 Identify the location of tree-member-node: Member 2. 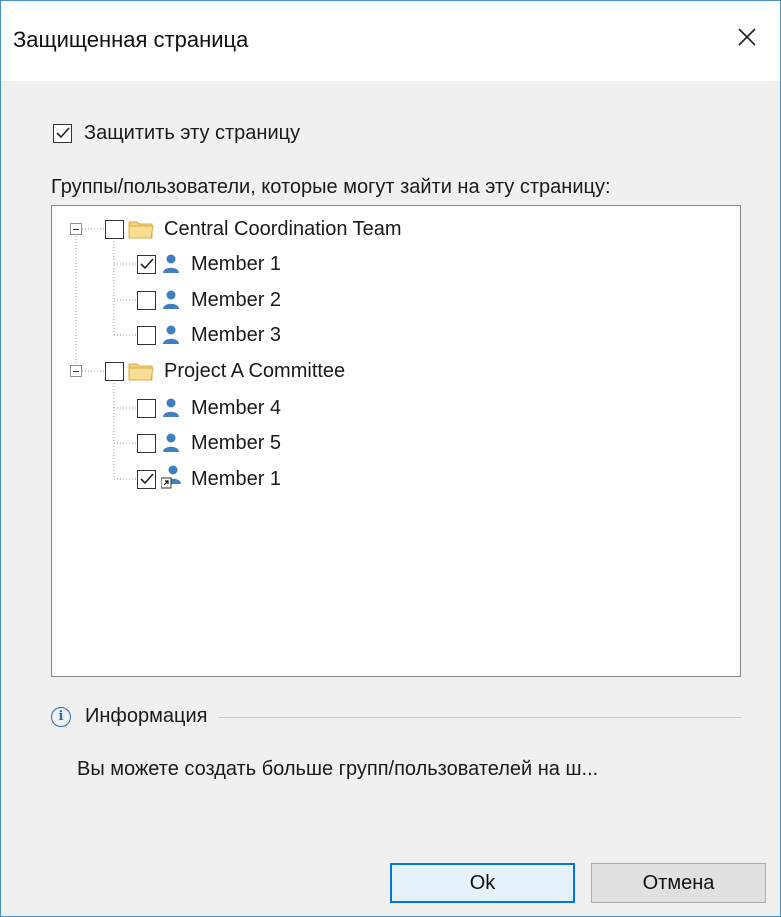
(209, 300).